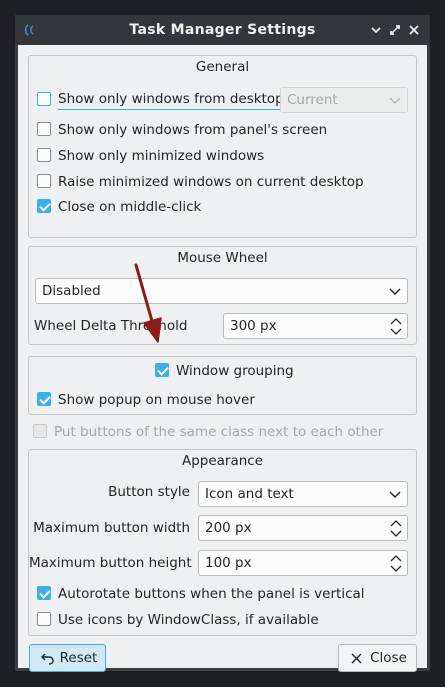 The image size is (445, 687). Describe the element at coordinates (221, 291) in the screenshot. I see `wheel-mode-combo: Disabled` at that location.